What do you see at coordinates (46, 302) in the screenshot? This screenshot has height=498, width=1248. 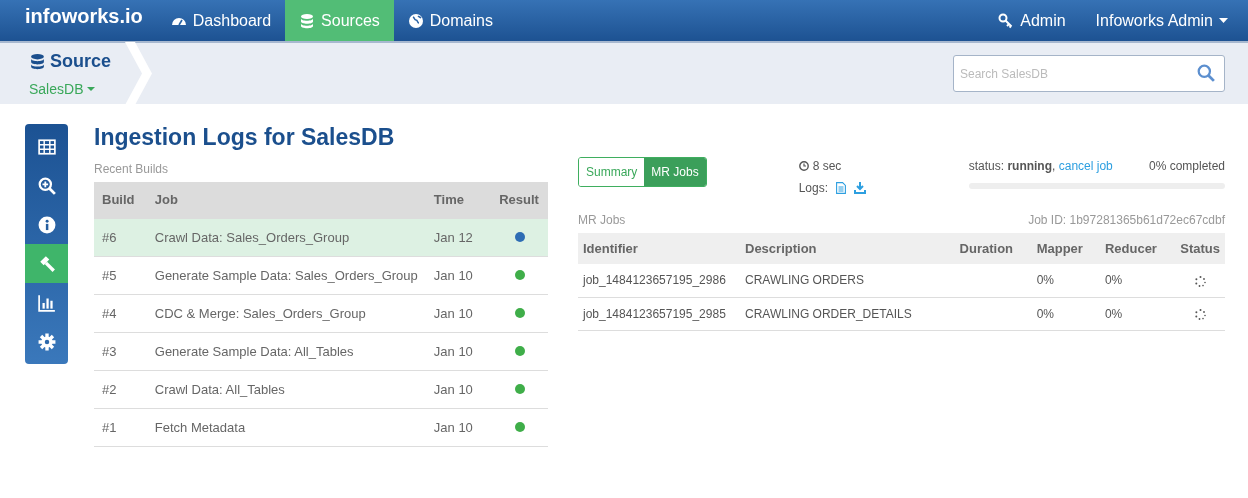 I see `chart-icon` at bounding box center [46, 302].